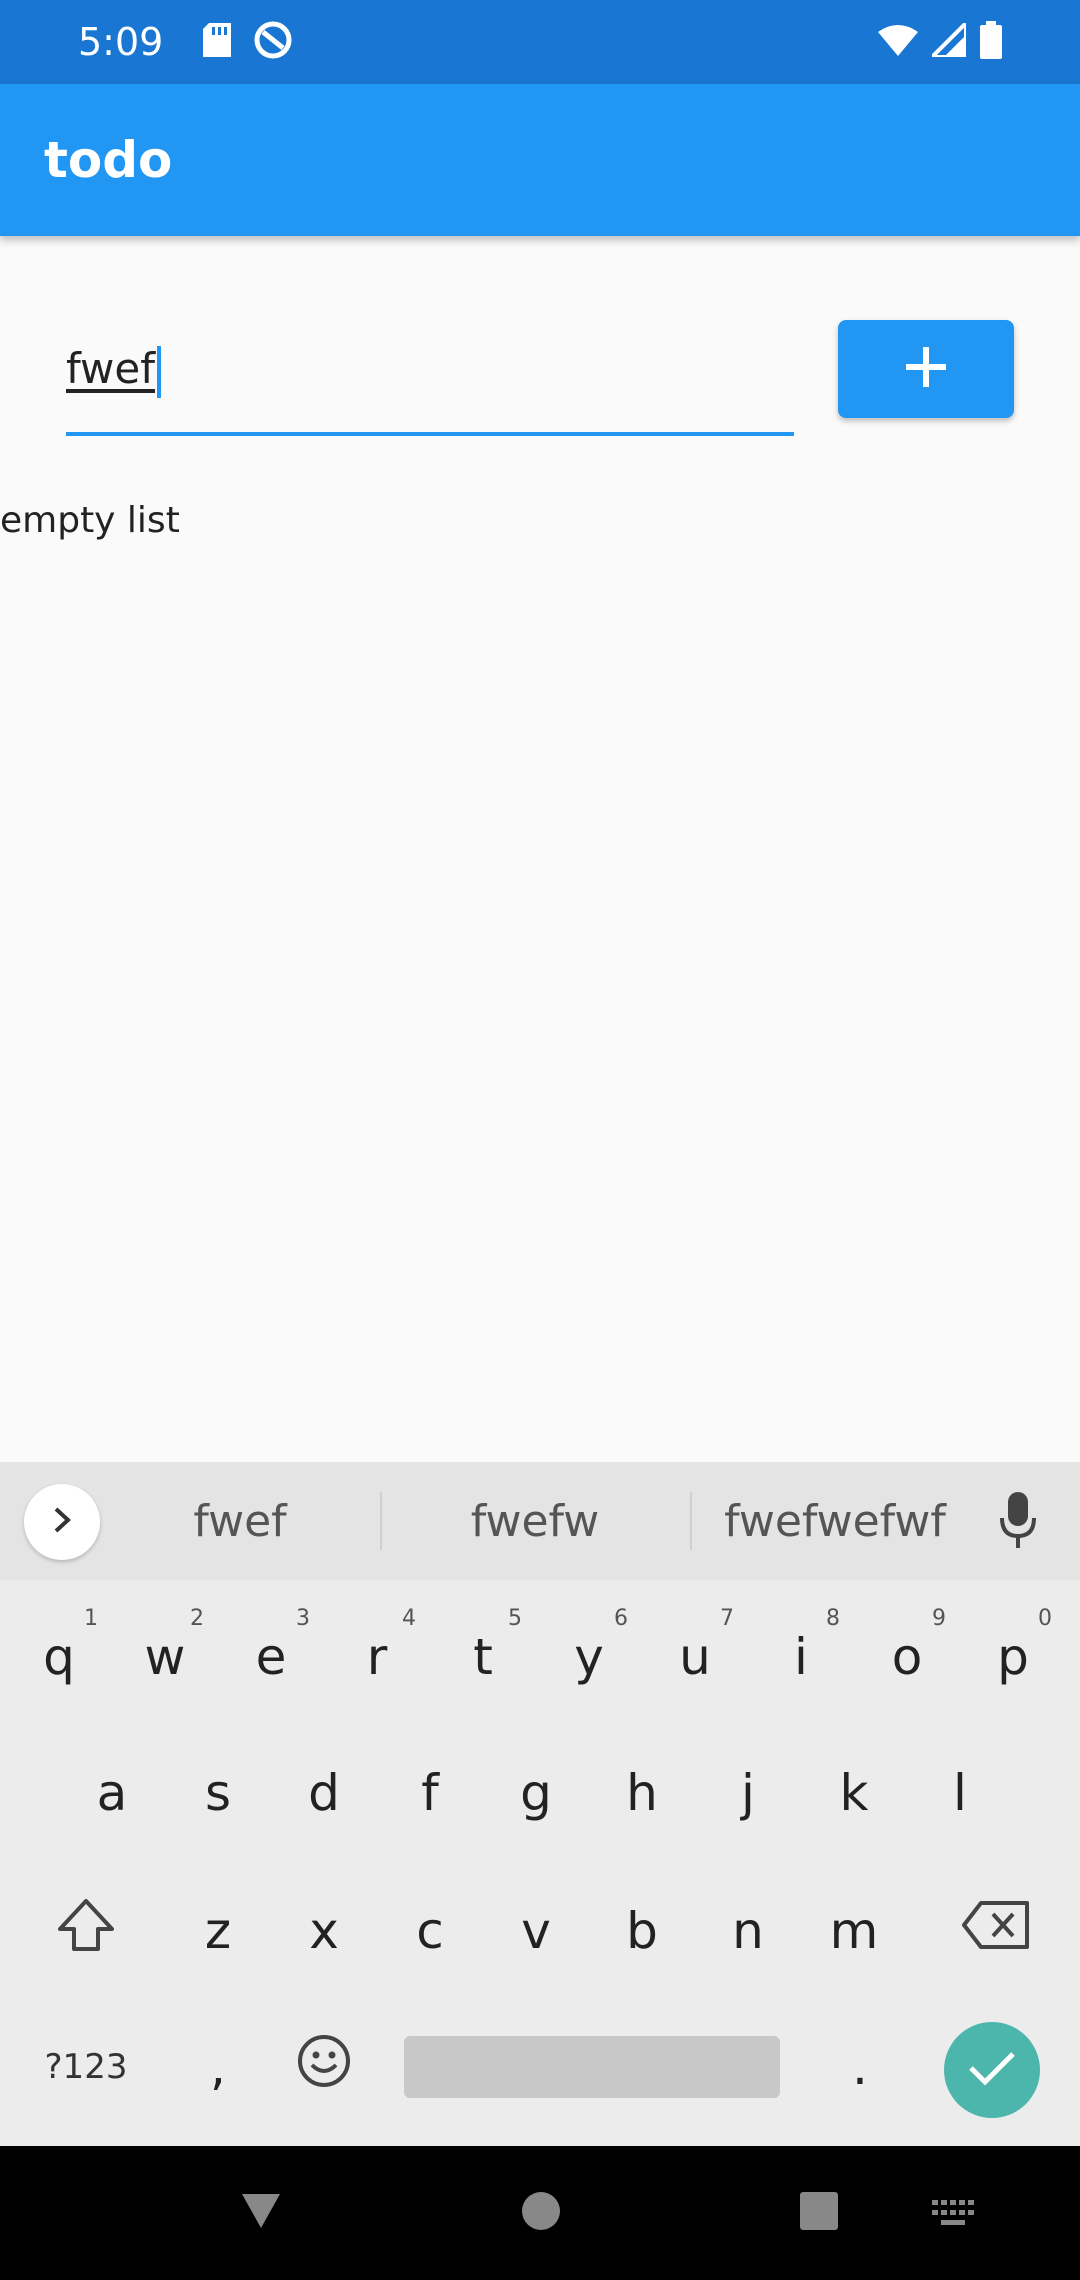 This screenshot has width=1080, height=2280. What do you see at coordinates (108, 160) in the screenshot?
I see `app-title: todo` at bounding box center [108, 160].